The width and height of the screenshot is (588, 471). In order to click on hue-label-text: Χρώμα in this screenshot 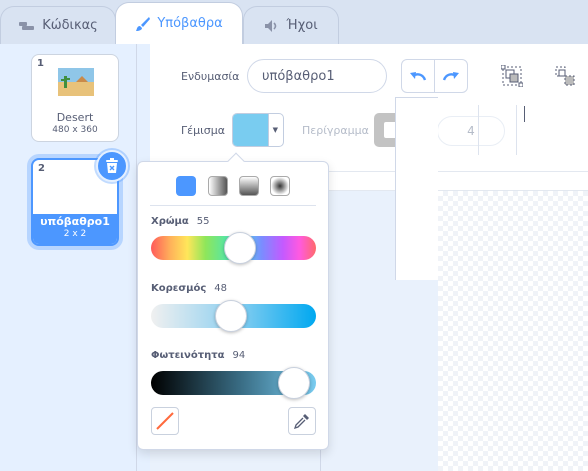, I will do `click(170, 221)`.